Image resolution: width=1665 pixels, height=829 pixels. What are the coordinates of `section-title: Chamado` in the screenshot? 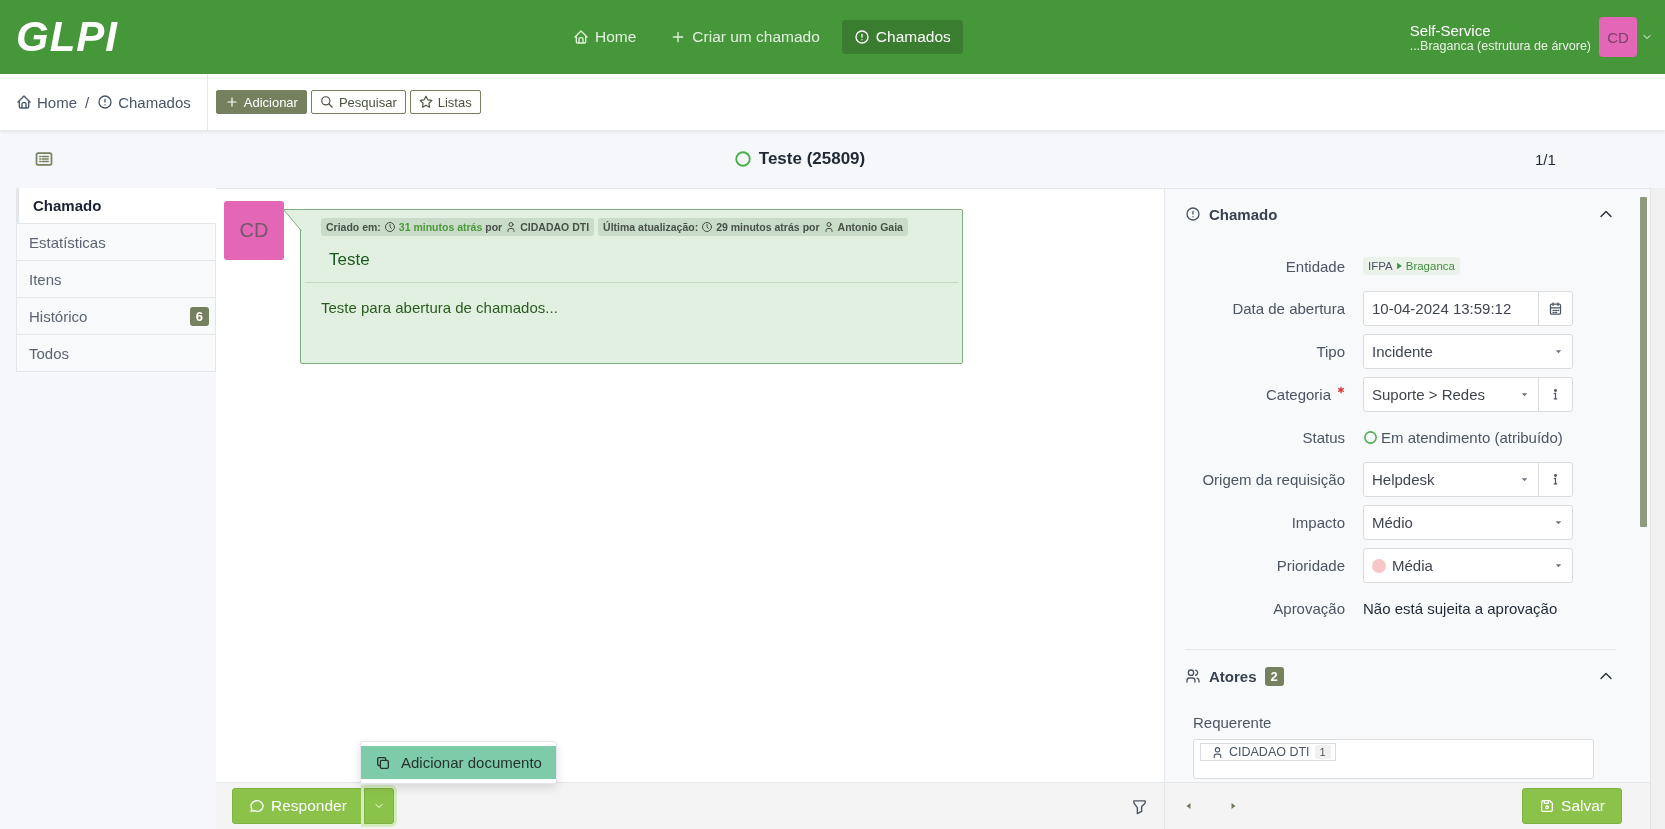 It's located at (1243, 214).